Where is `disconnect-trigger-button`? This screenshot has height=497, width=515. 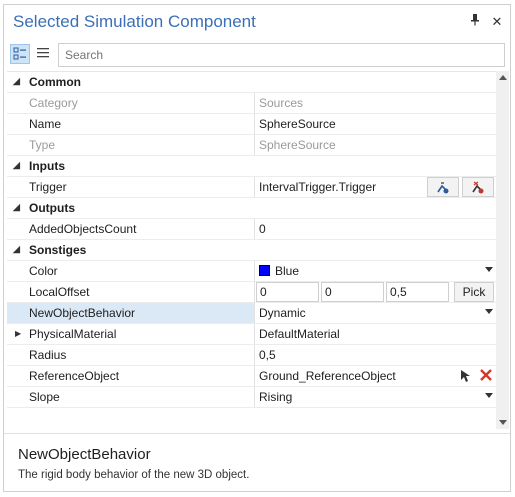 disconnect-trigger-button is located at coordinates (478, 187).